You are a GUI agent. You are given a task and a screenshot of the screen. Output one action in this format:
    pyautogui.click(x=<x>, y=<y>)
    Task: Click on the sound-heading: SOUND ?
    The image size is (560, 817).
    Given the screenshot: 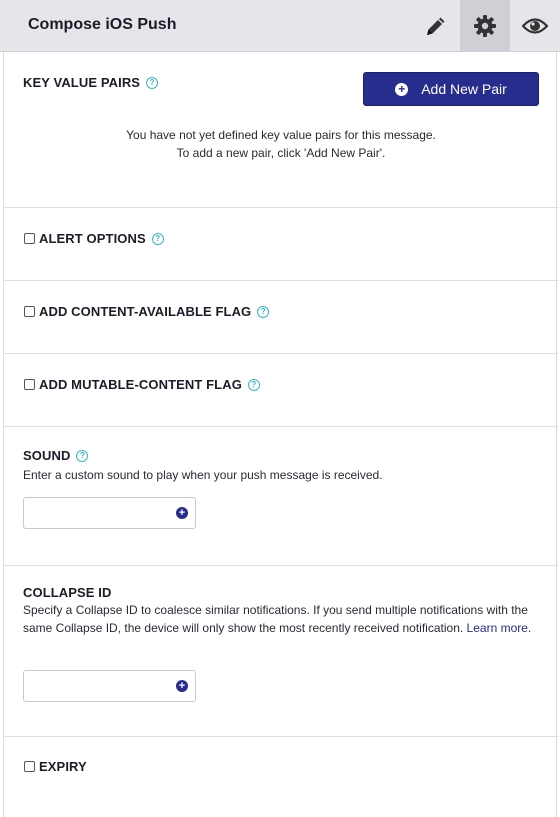 What is the action you would take?
    pyautogui.click(x=56, y=455)
    